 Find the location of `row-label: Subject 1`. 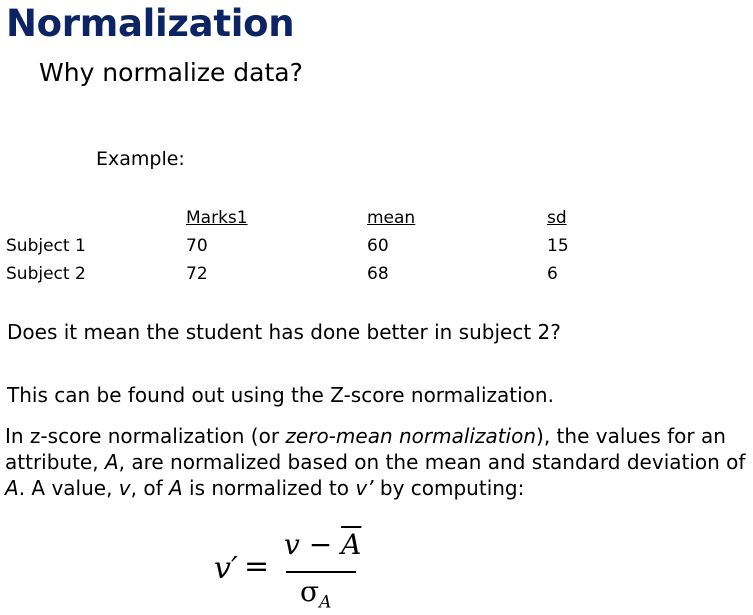

row-label: Subject 1 is located at coordinates (46, 246).